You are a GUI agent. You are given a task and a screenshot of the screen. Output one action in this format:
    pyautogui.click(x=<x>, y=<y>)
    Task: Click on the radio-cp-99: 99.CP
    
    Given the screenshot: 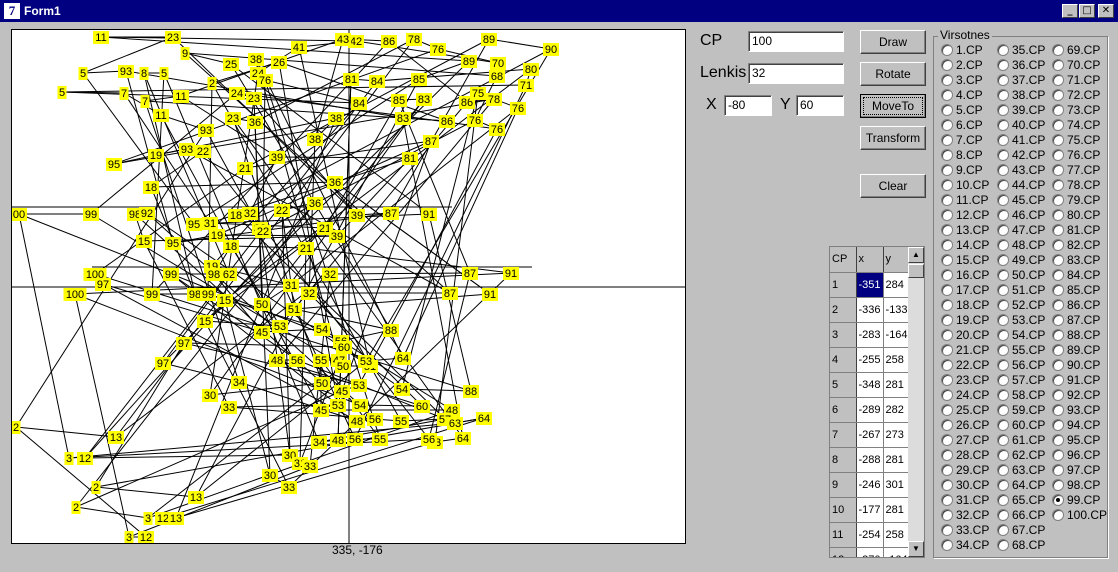 What is the action you would take?
    pyautogui.click(x=1076, y=500)
    